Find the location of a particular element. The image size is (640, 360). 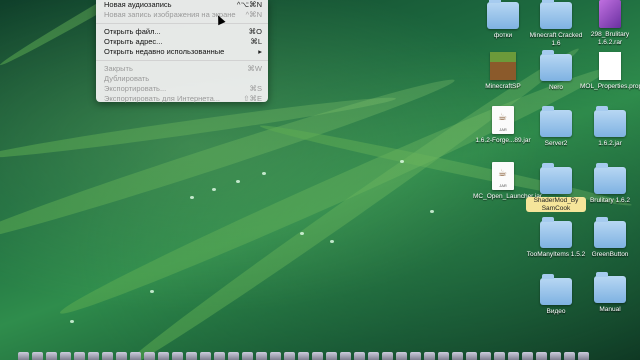

desktop-icon-video: Видео is located at coordinates (556, 295).